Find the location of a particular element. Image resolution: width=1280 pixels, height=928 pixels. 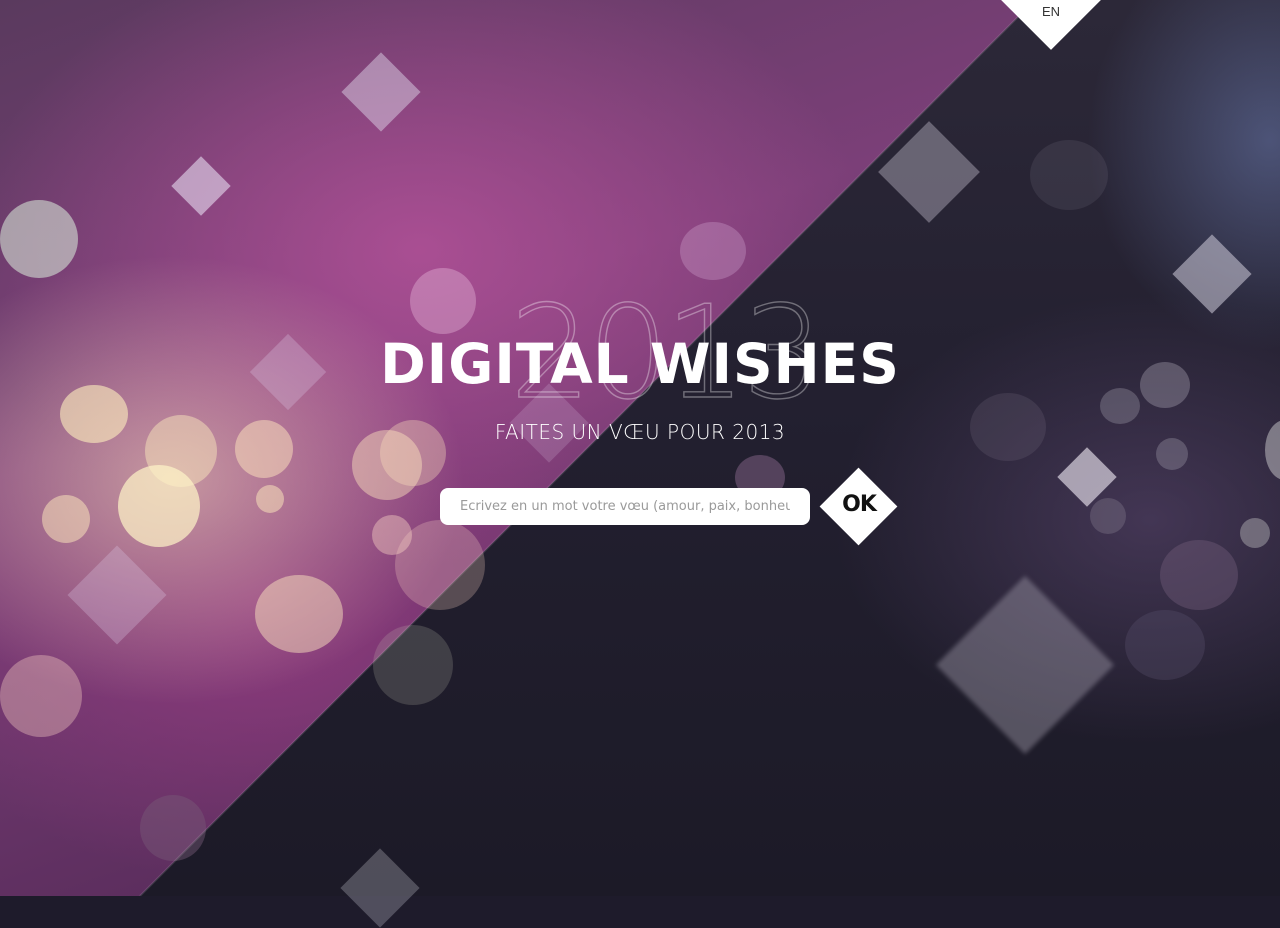

language-switch-en: EN is located at coordinates (1051, 11).